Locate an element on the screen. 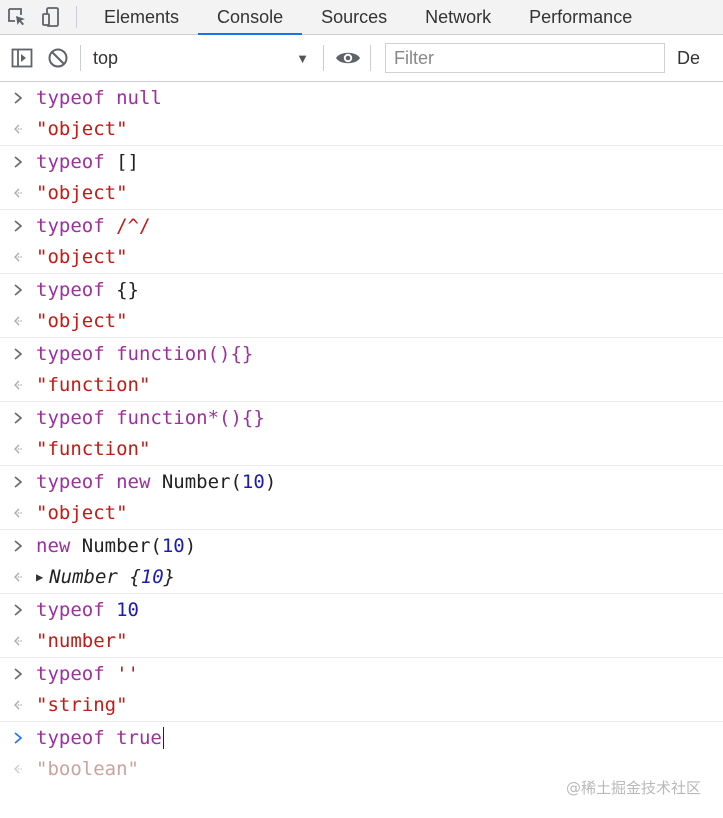  active-prompt-icon is located at coordinates (18, 738).